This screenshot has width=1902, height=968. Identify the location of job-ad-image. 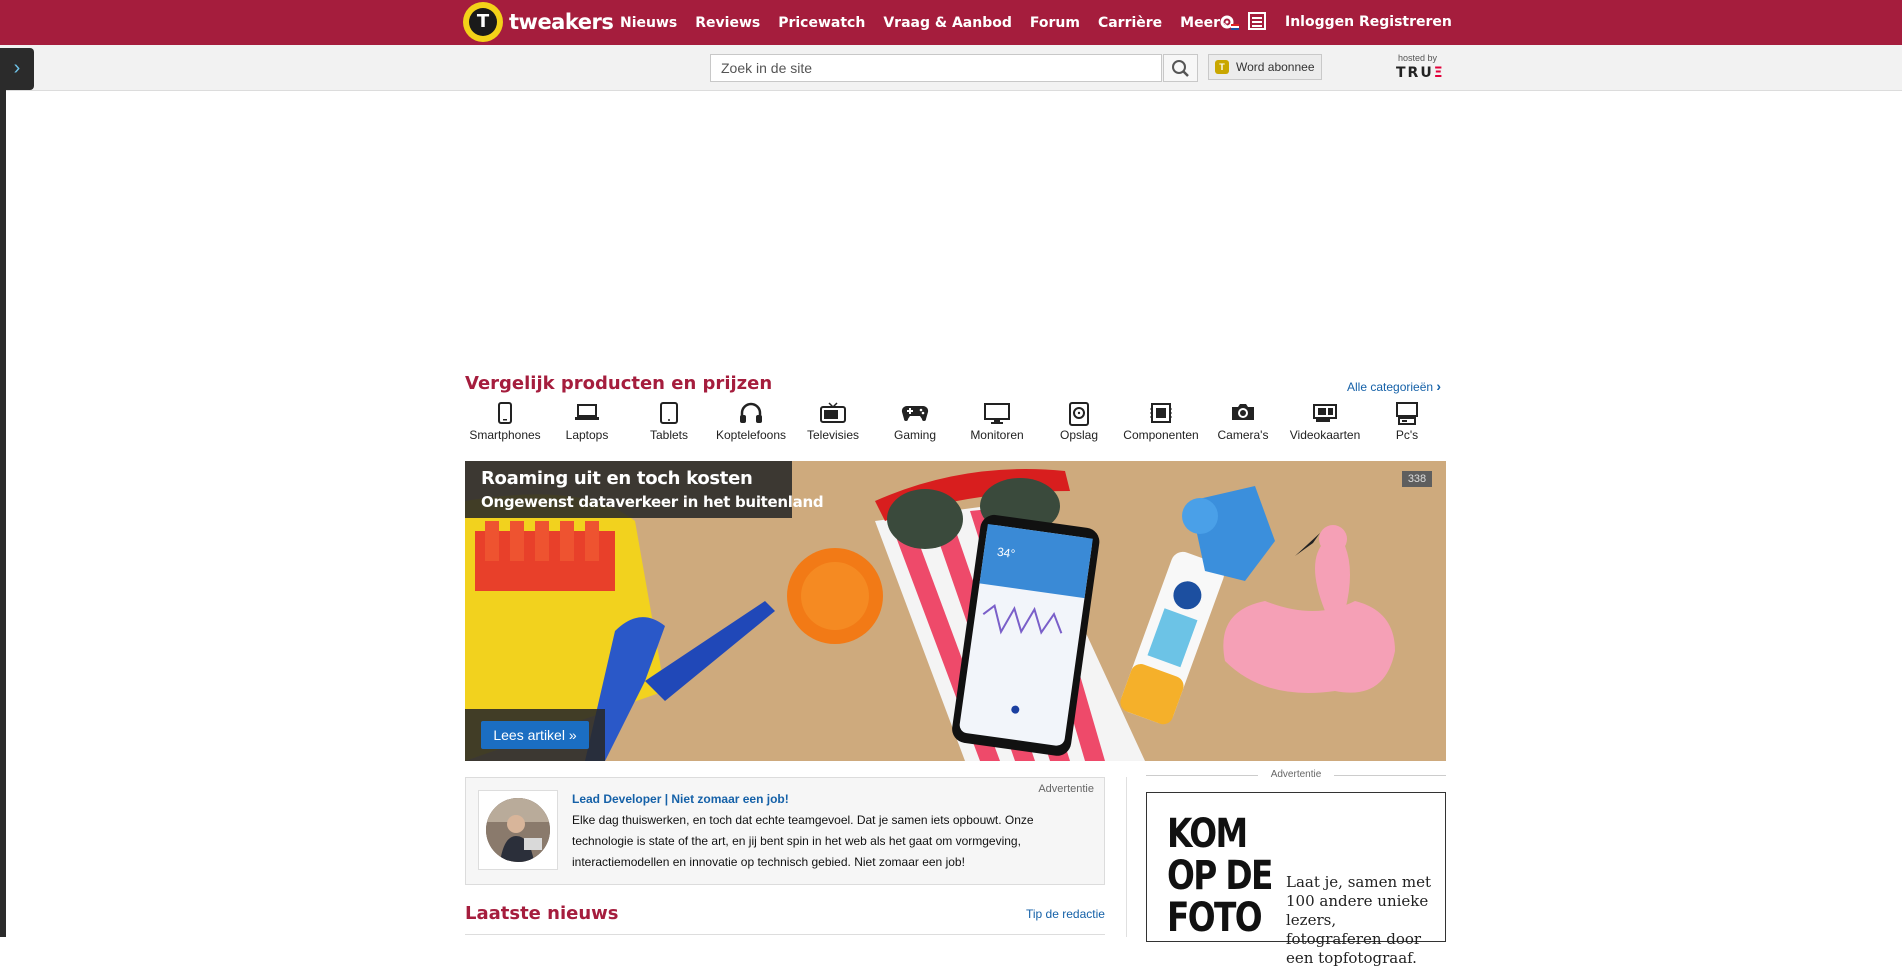
(518, 830).